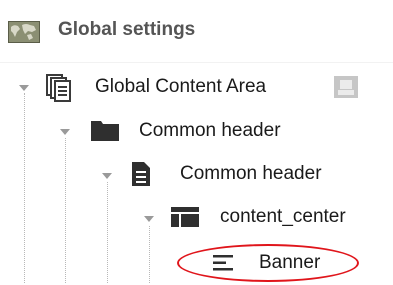  What do you see at coordinates (346, 87) in the screenshot?
I see `placeholder-icon` at bounding box center [346, 87].